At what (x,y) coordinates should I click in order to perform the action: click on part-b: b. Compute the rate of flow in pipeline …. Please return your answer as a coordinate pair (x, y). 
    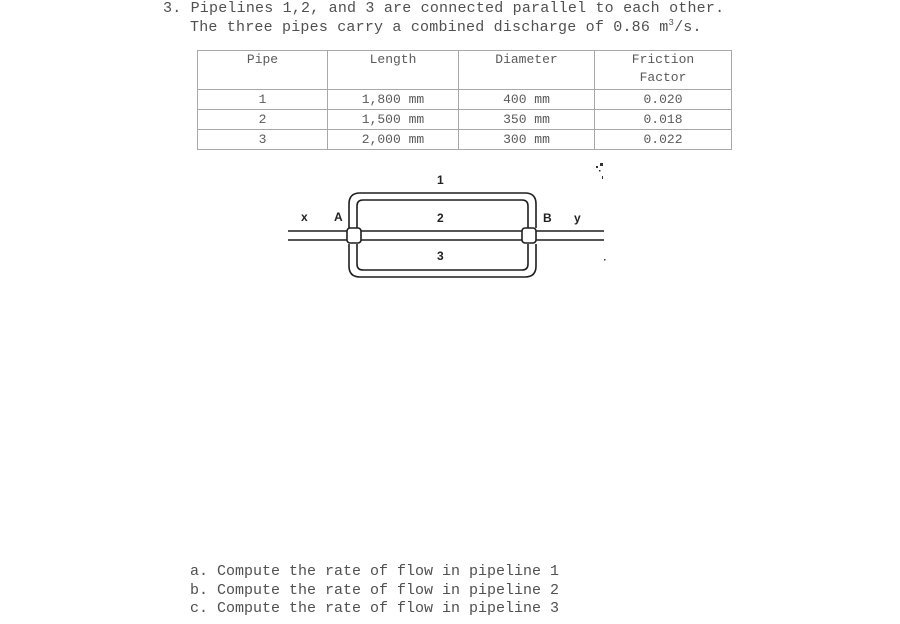
    Looking at the image, I should click on (375, 590).